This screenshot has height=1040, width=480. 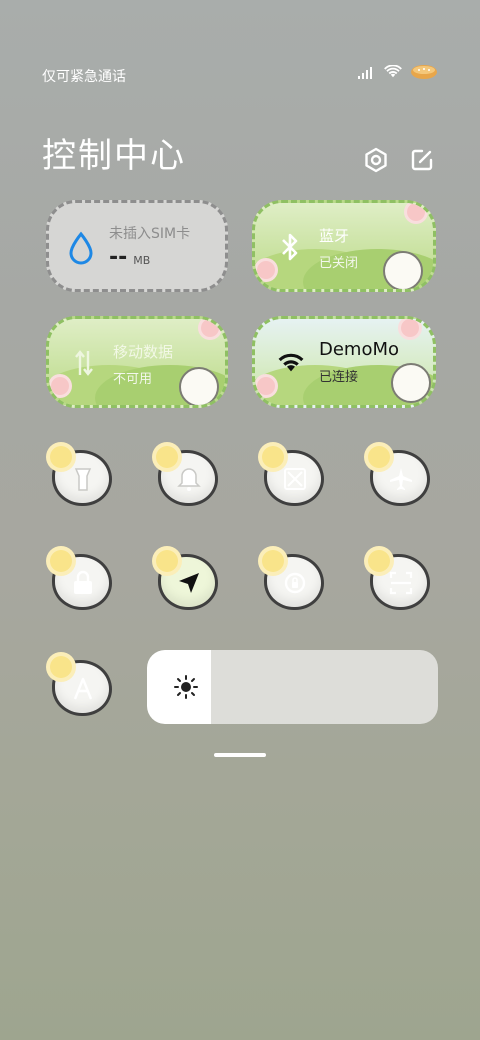 I want to click on flashlight-button, so click(x=83, y=477).